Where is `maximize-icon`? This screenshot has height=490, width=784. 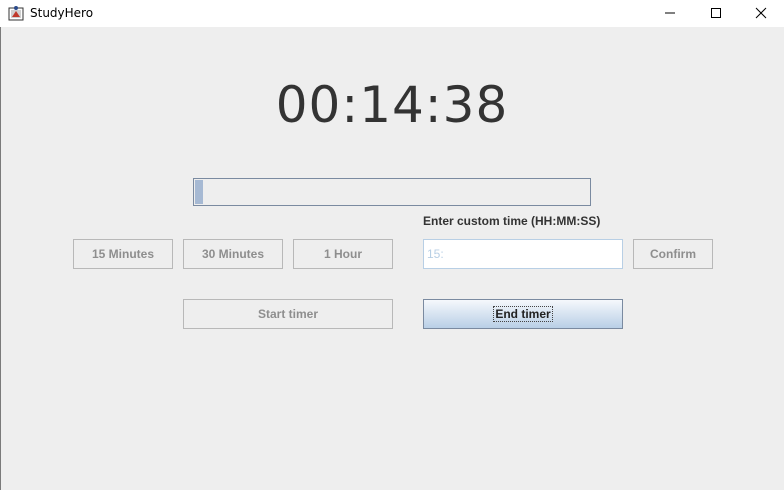 maximize-icon is located at coordinates (716, 13).